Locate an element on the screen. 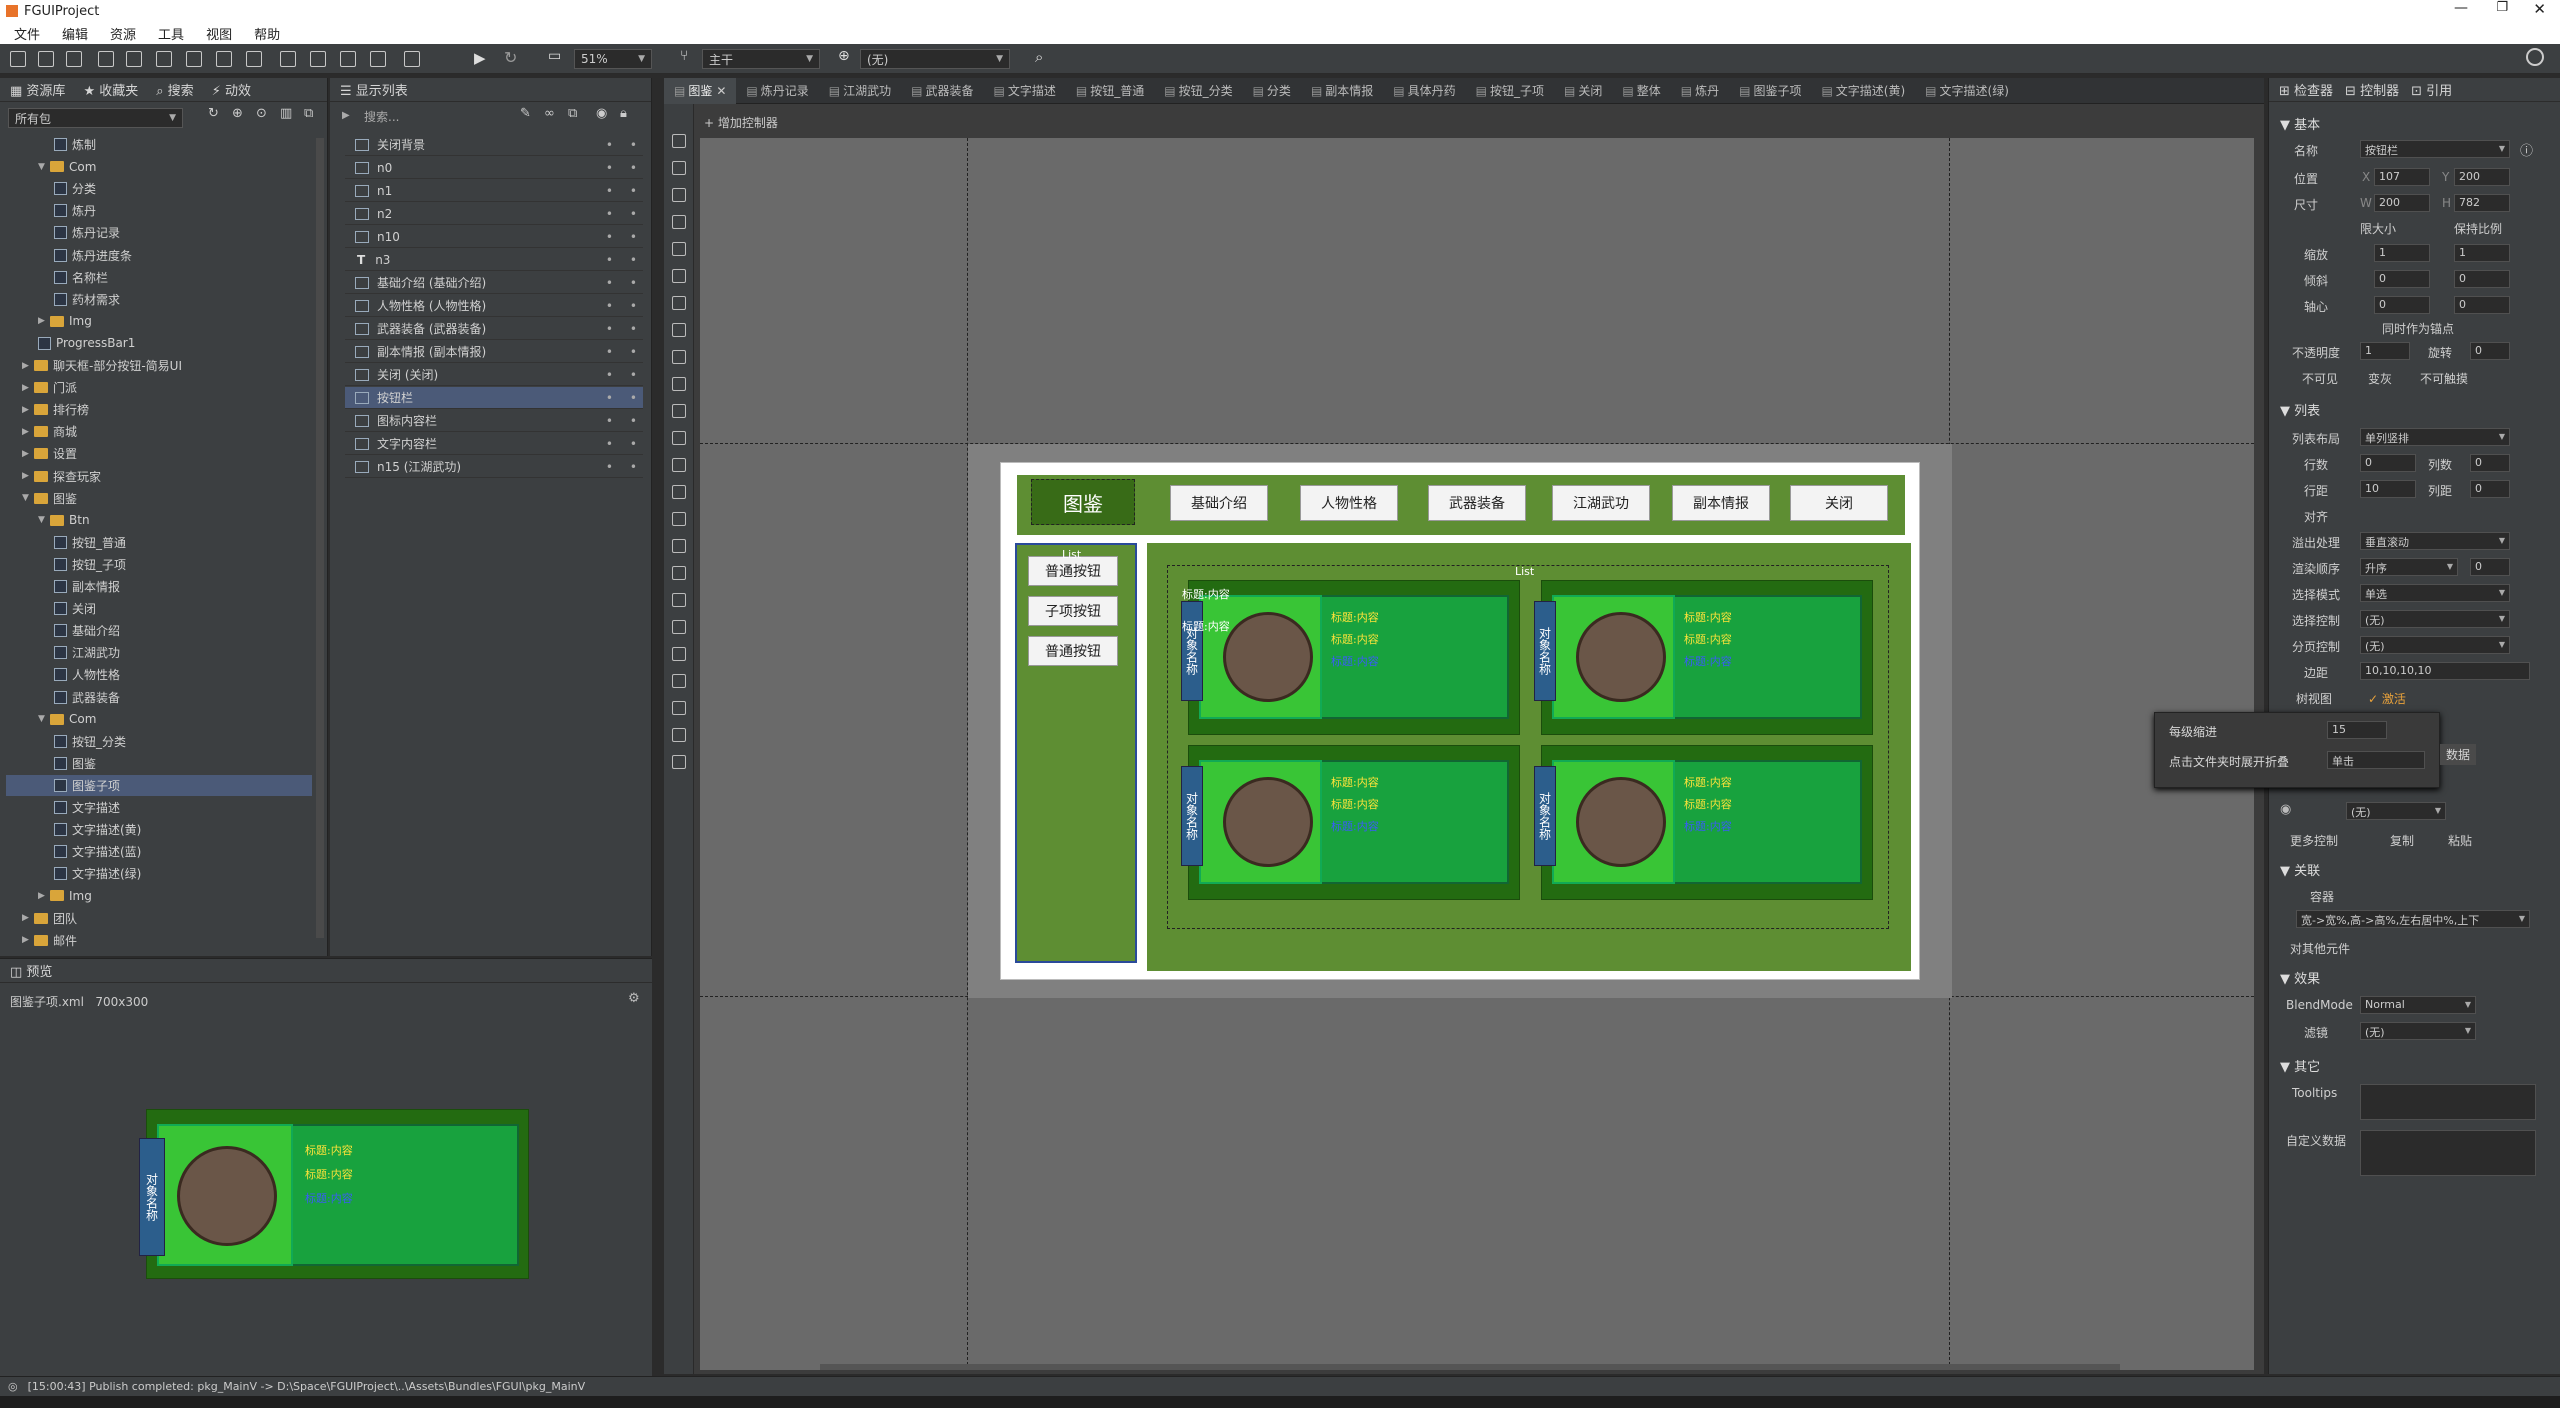 Image resolution: width=2560 pixels, height=1408 pixels. top-nav-button: 基础介绍 is located at coordinates (1219, 503).